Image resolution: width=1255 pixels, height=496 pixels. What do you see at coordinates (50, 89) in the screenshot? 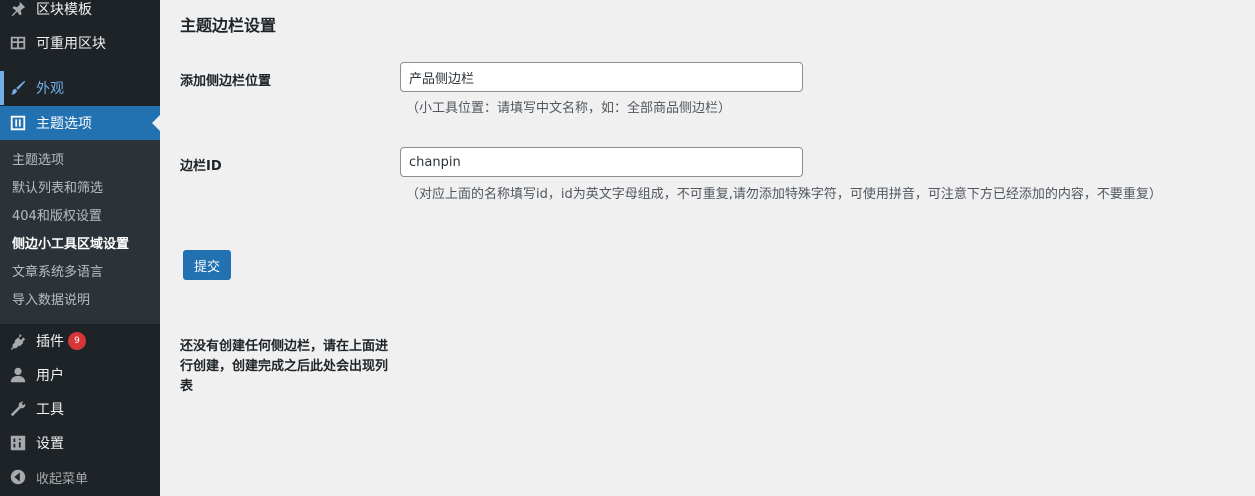
I see `menu-item-label: 外观` at bounding box center [50, 89].